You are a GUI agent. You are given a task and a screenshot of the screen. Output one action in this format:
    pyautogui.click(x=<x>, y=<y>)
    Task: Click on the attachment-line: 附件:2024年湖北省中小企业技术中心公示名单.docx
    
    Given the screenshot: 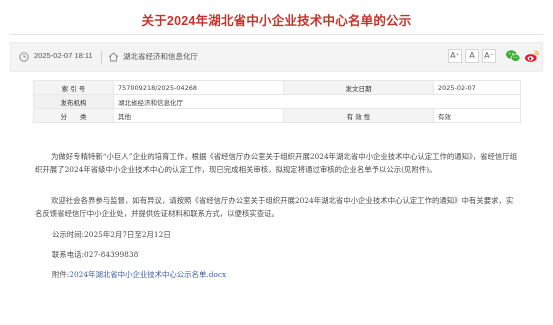 What is the action you would take?
    pyautogui.click(x=139, y=274)
    